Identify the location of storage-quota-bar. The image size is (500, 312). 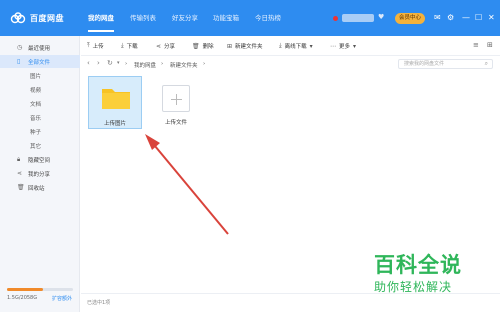
(40, 289).